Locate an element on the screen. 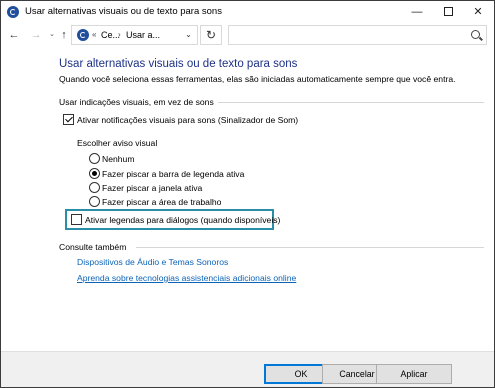 The image size is (495, 388). maximize-icon is located at coordinates (448, 11).